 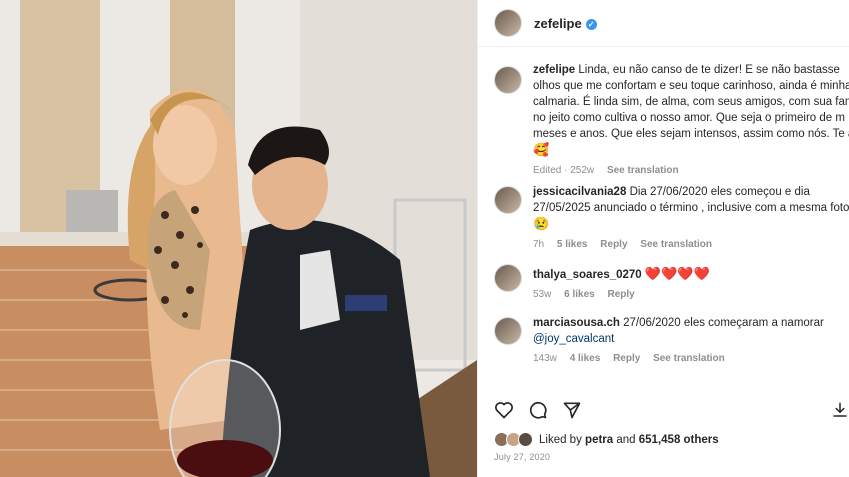 I want to click on caption-meta: Edited · 252w See translation, so click(x=691, y=170).